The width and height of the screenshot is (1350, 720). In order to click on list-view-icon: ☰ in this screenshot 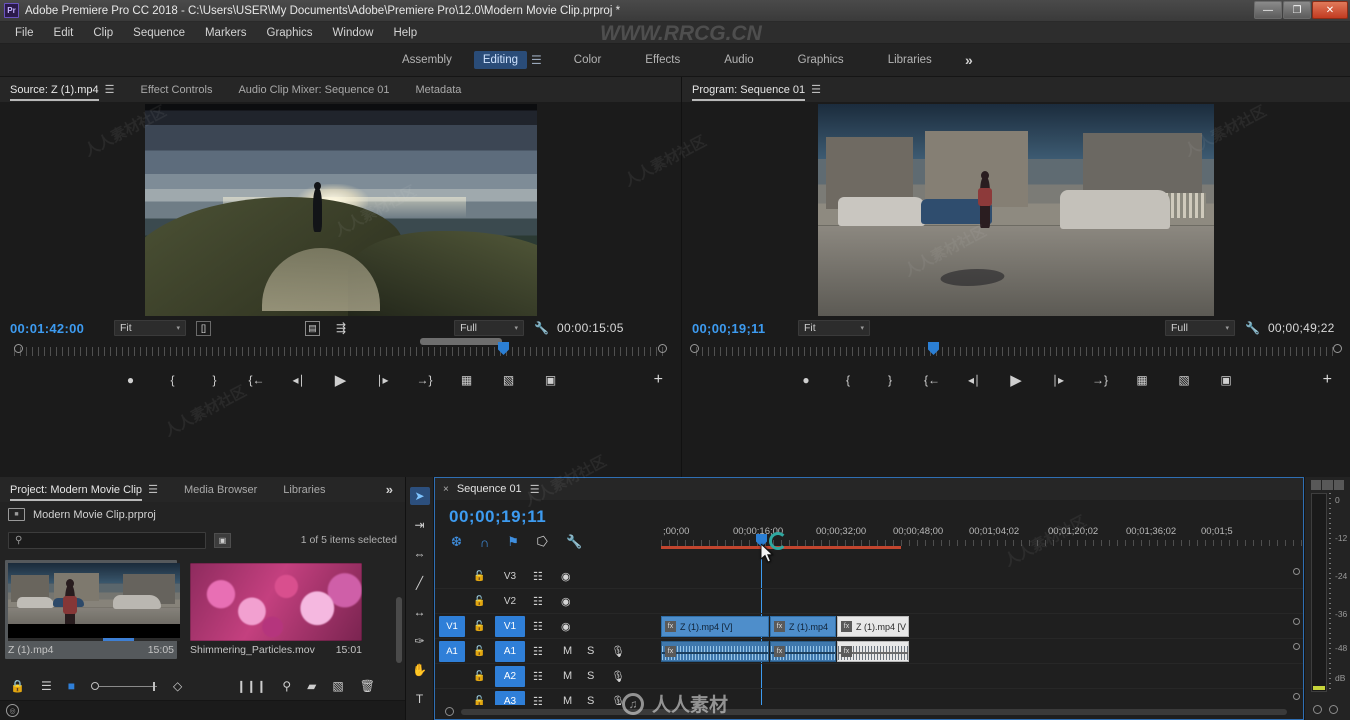, I will do `click(46, 686)`.